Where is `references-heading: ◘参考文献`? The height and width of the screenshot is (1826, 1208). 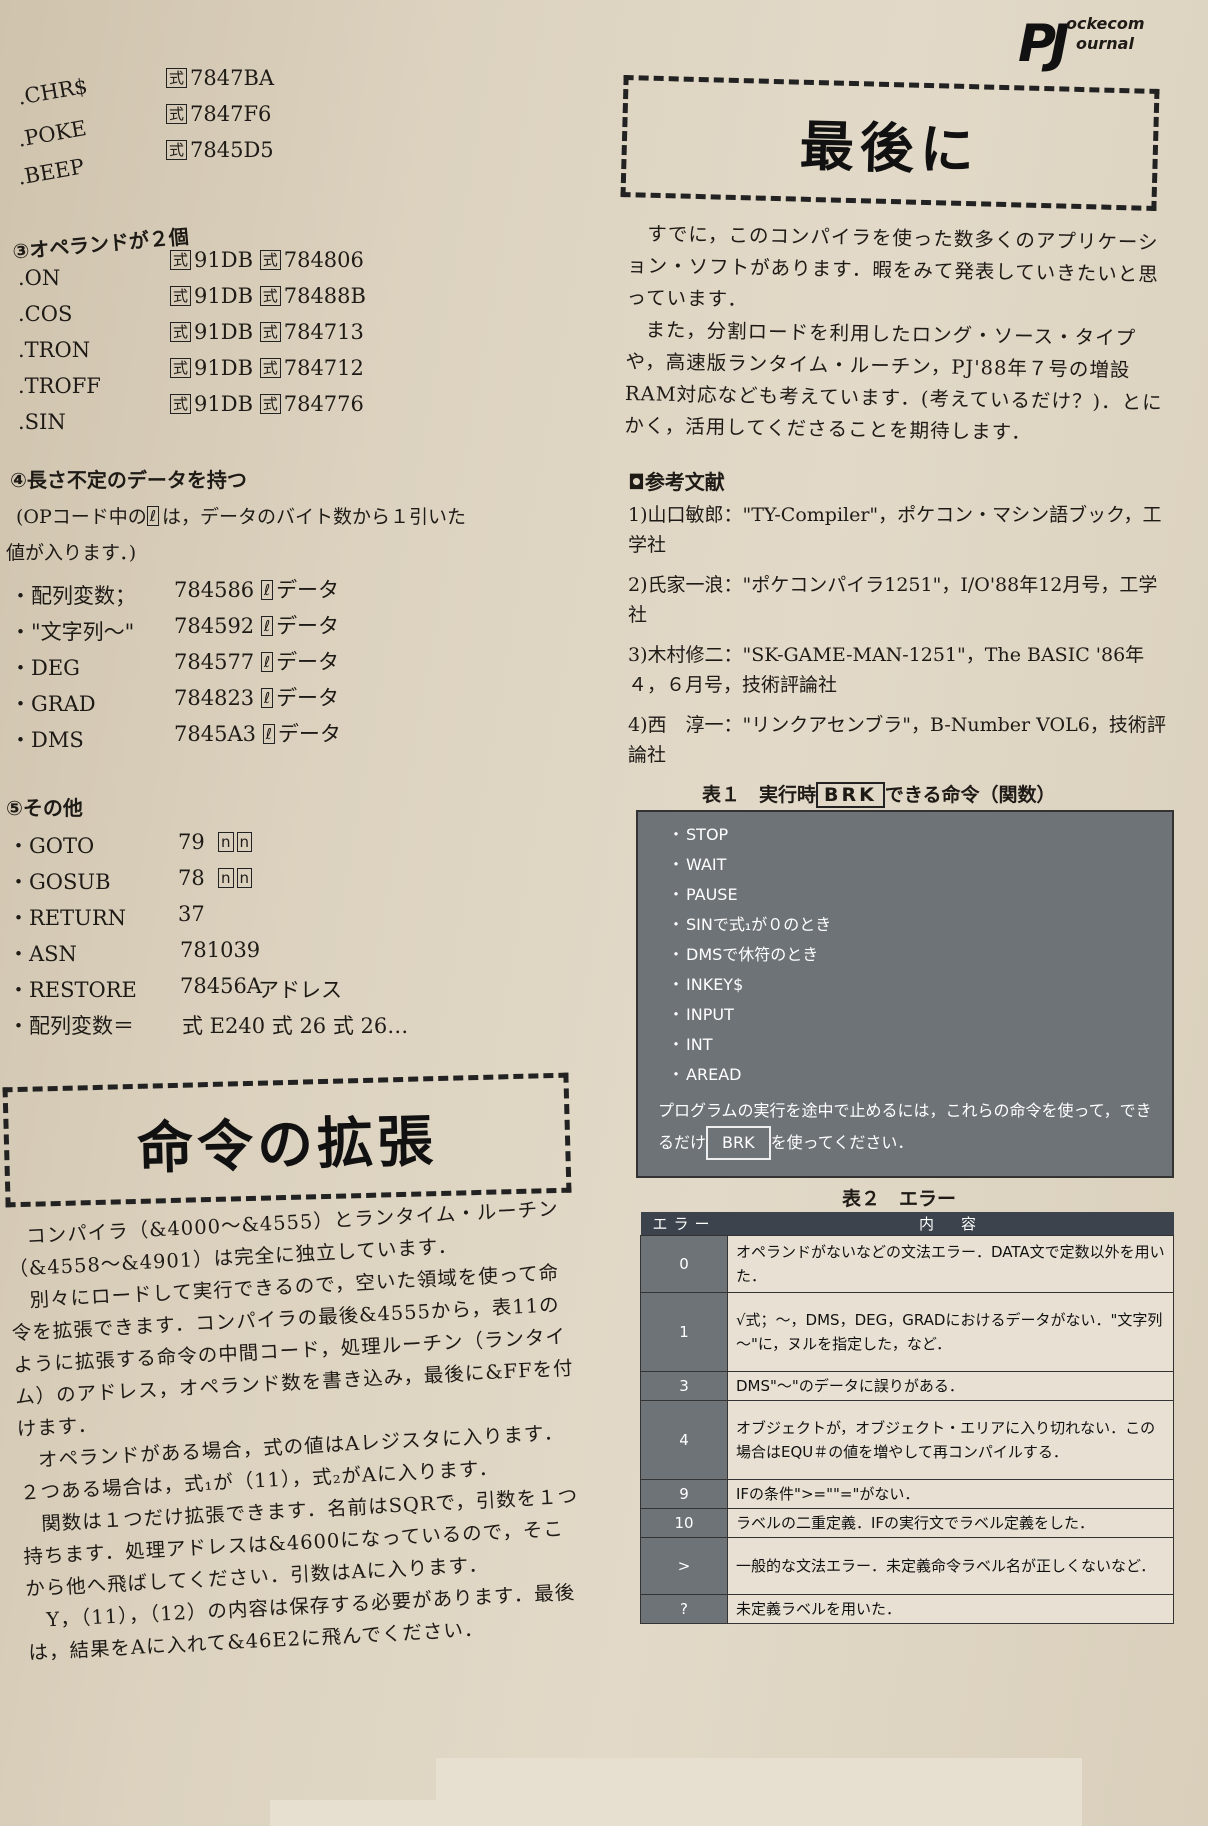
references-heading: ◘参考文献 is located at coordinates (676, 482).